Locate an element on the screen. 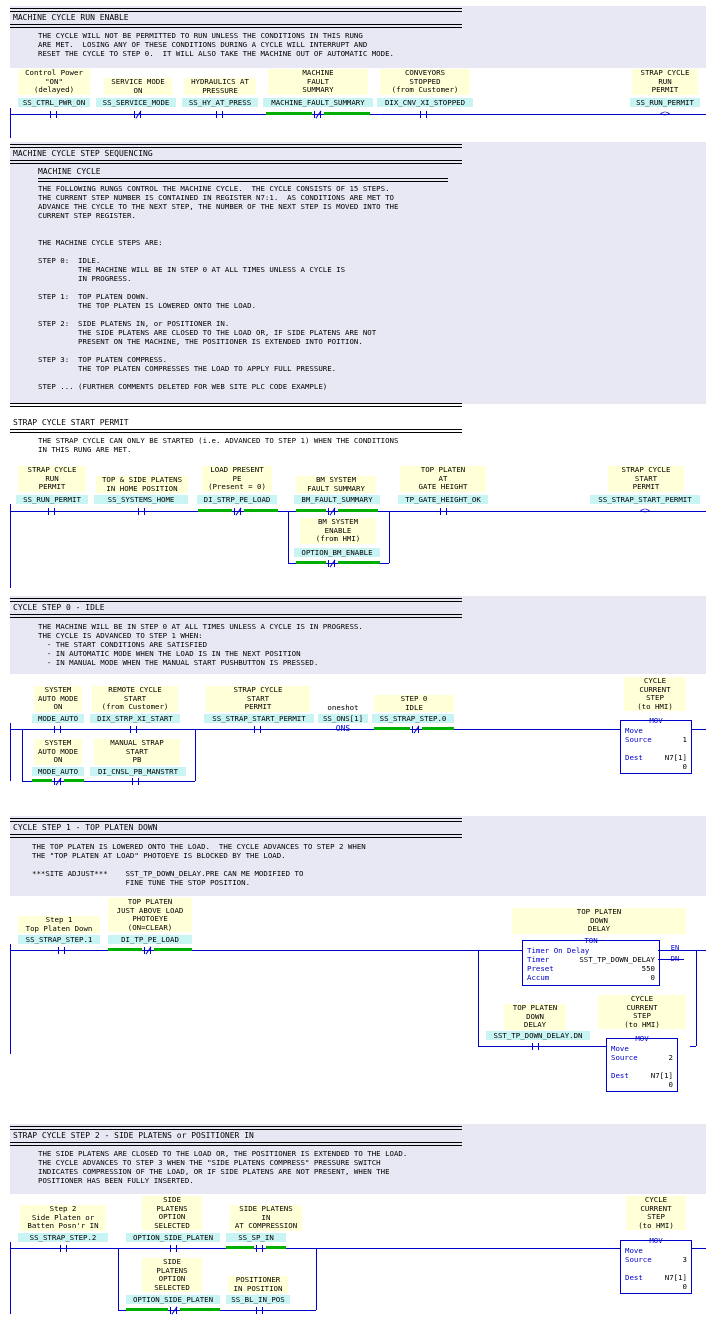 This screenshot has width=715, height=1327. contact-label: CONVEYORS STOPPED (from Customer) is located at coordinates (425, 81).